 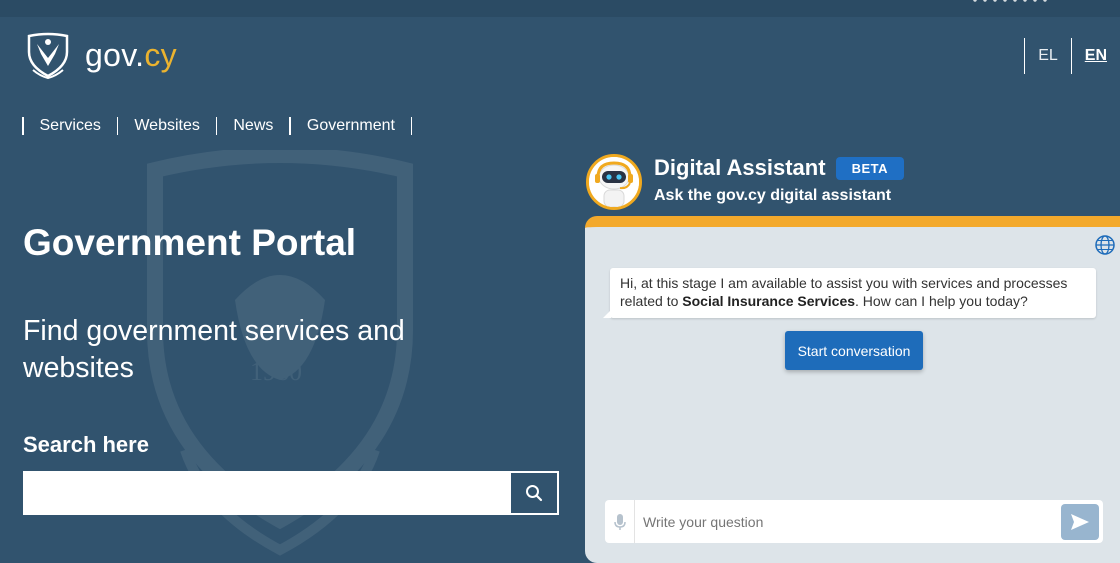 I want to click on search-form, so click(x=291, y=493).